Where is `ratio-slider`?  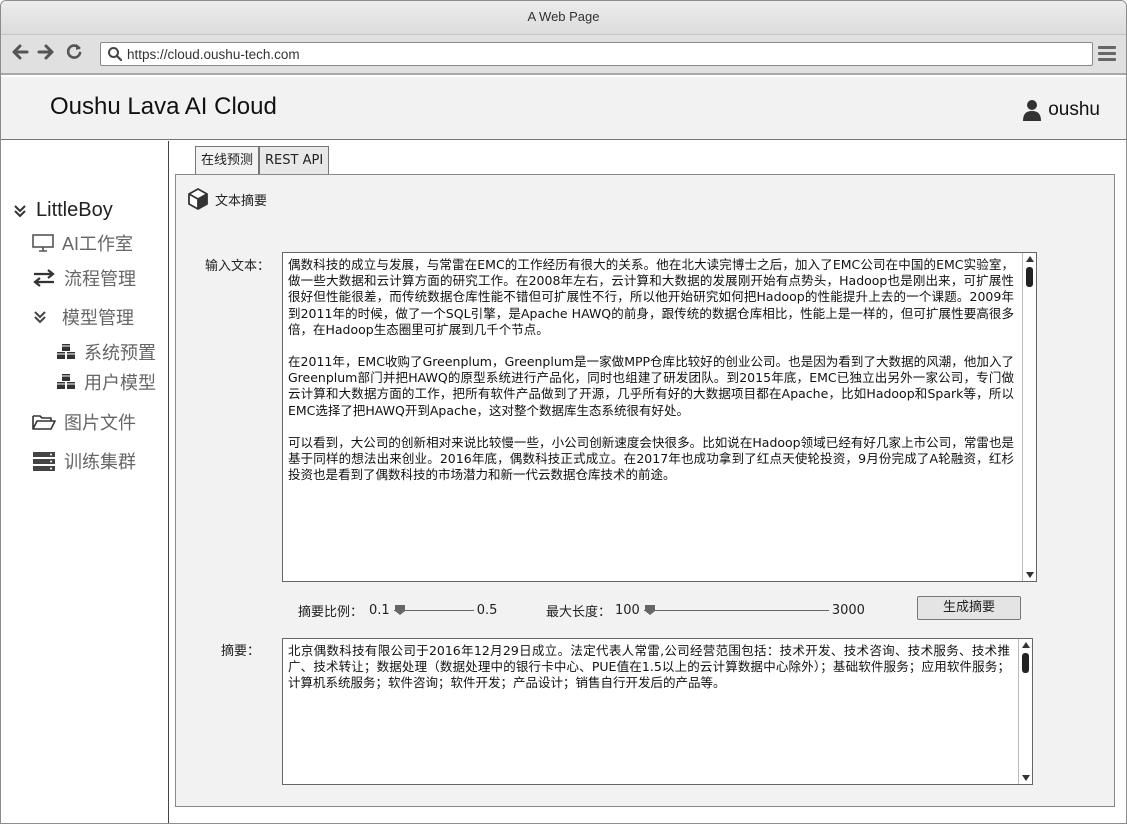 ratio-slider is located at coordinates (433, 610).